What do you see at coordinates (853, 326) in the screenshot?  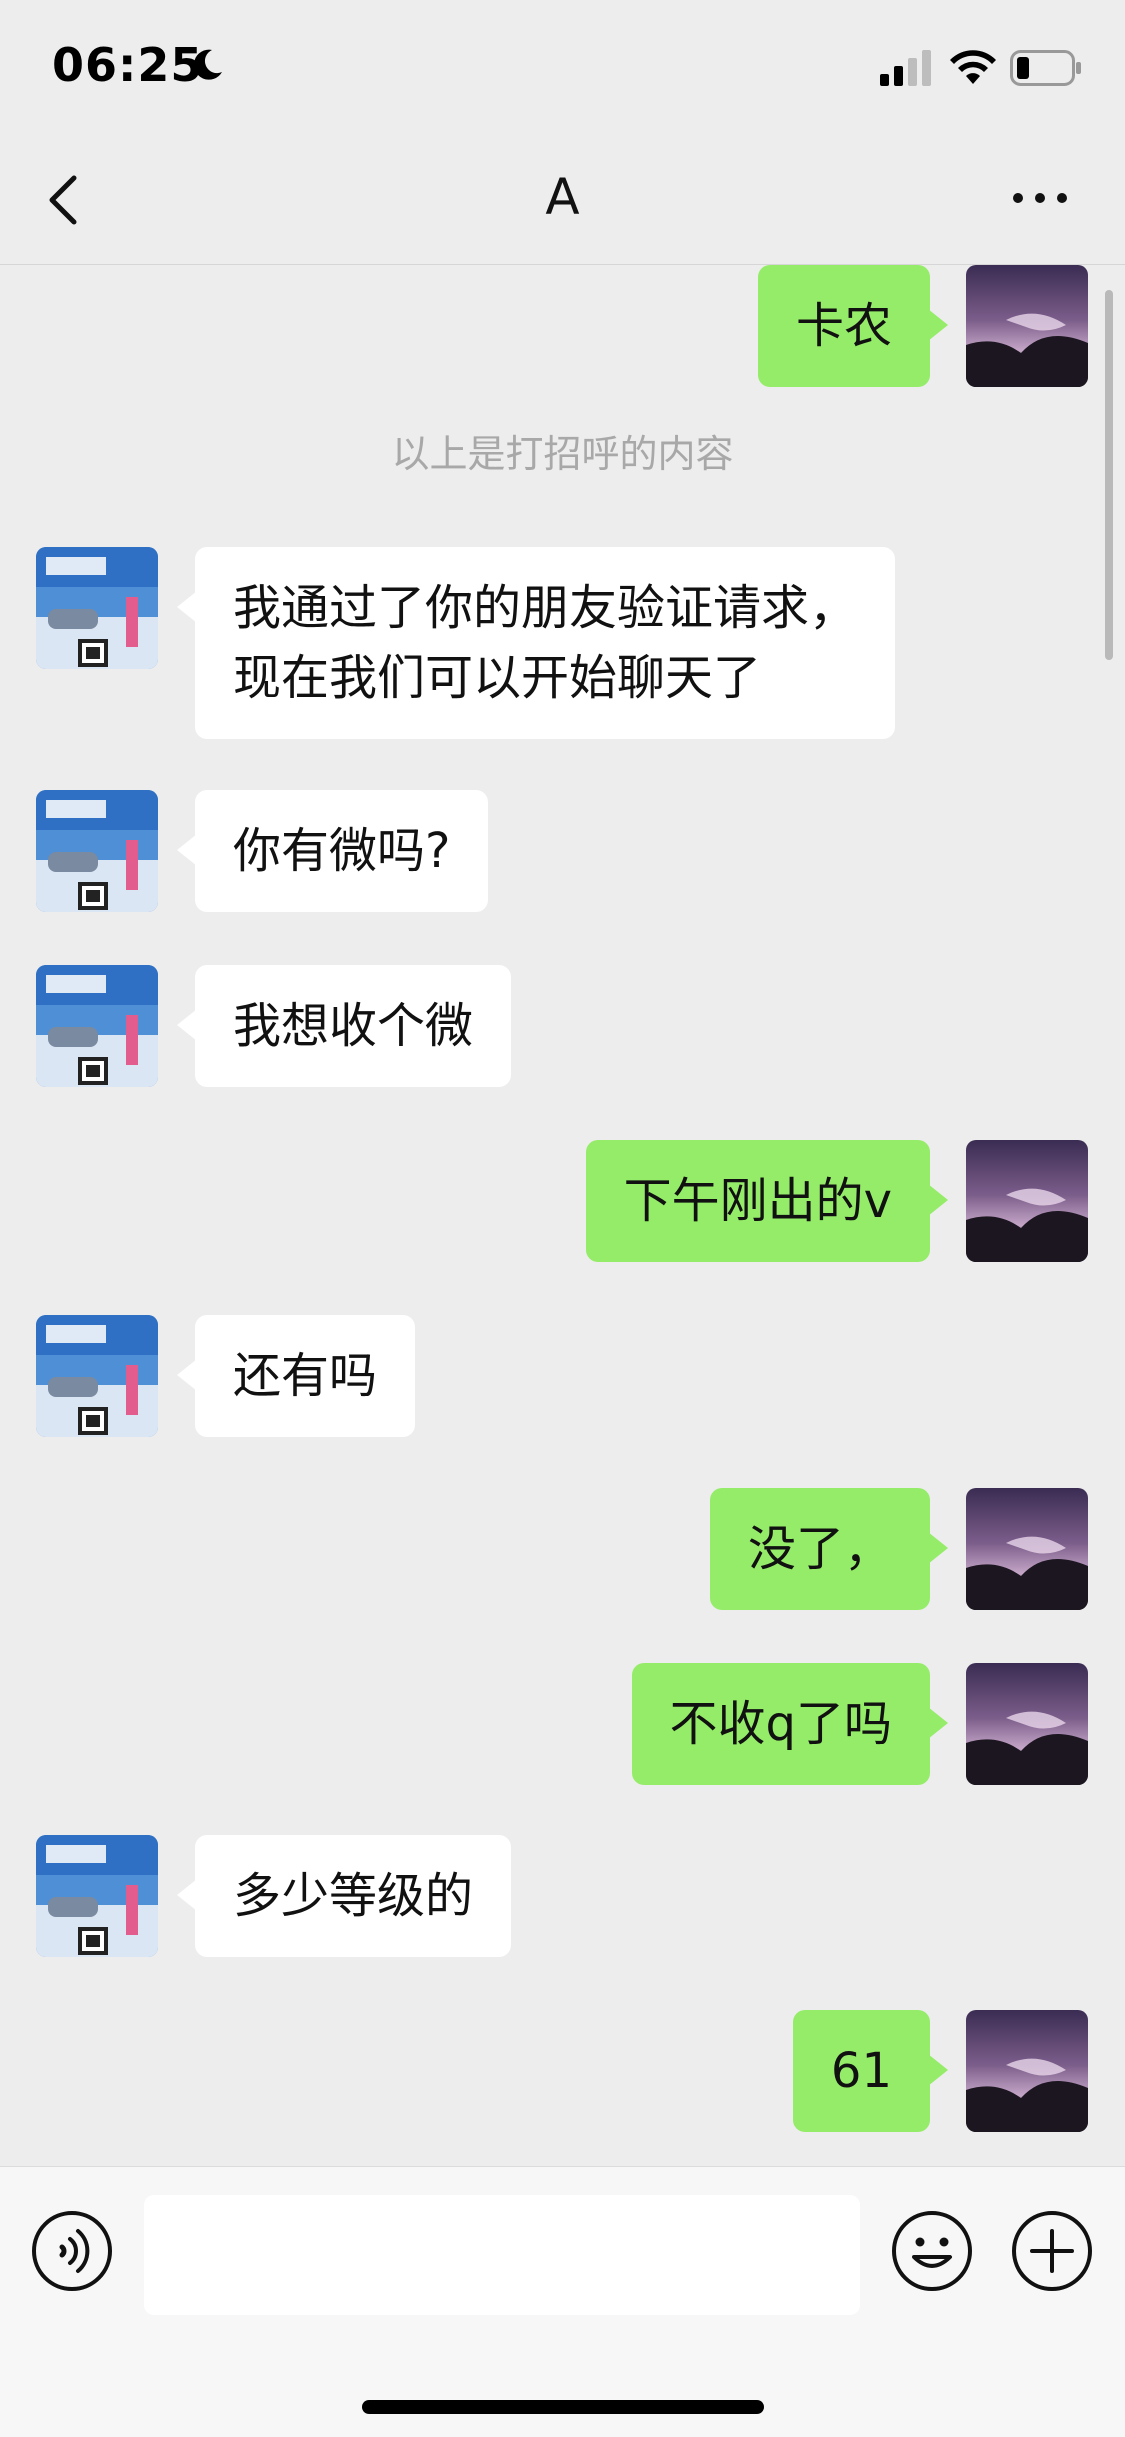 I see `message-bubble: 卡农` at bounding box center [853, 326].